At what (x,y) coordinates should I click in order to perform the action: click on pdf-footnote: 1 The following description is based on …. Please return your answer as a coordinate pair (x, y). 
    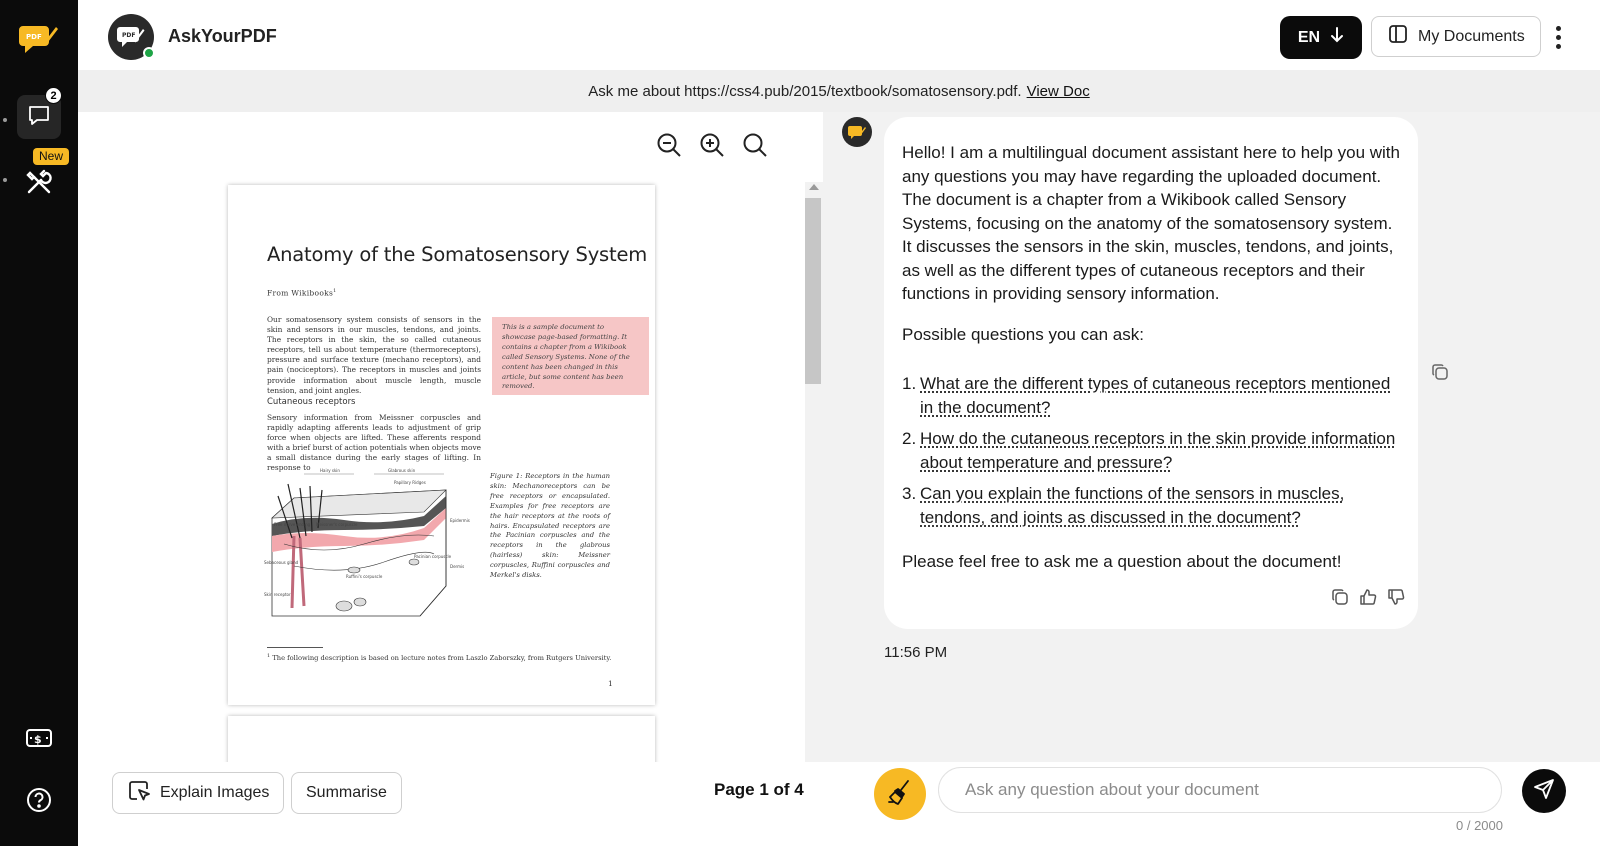
    Looking at the image, I should click on (439, 658).